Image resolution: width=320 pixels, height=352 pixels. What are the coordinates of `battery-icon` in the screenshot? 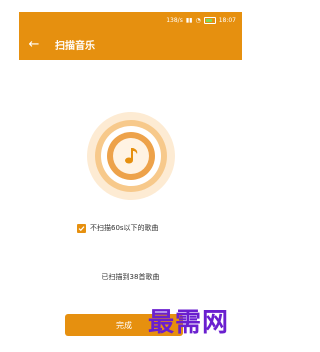 It's located at (209, 20).